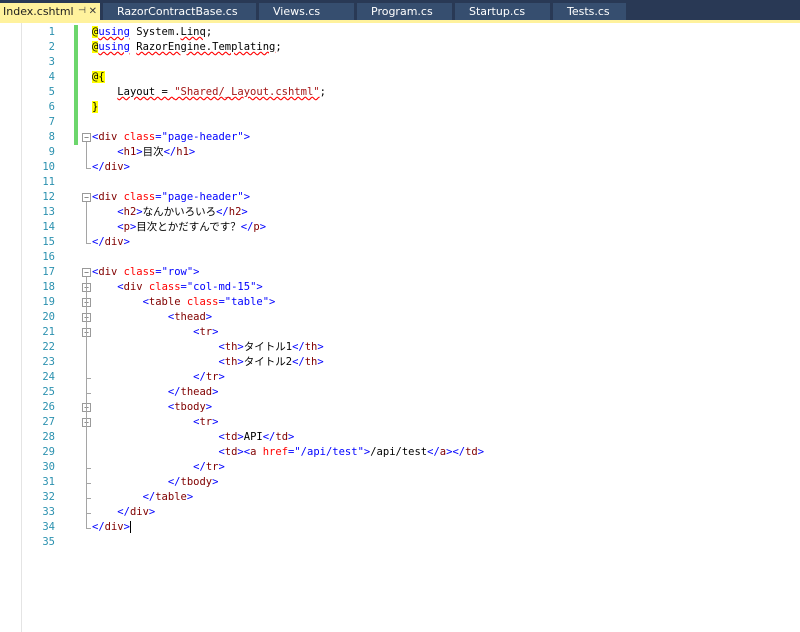  I want to click on code-text: }, so click(95, 107).